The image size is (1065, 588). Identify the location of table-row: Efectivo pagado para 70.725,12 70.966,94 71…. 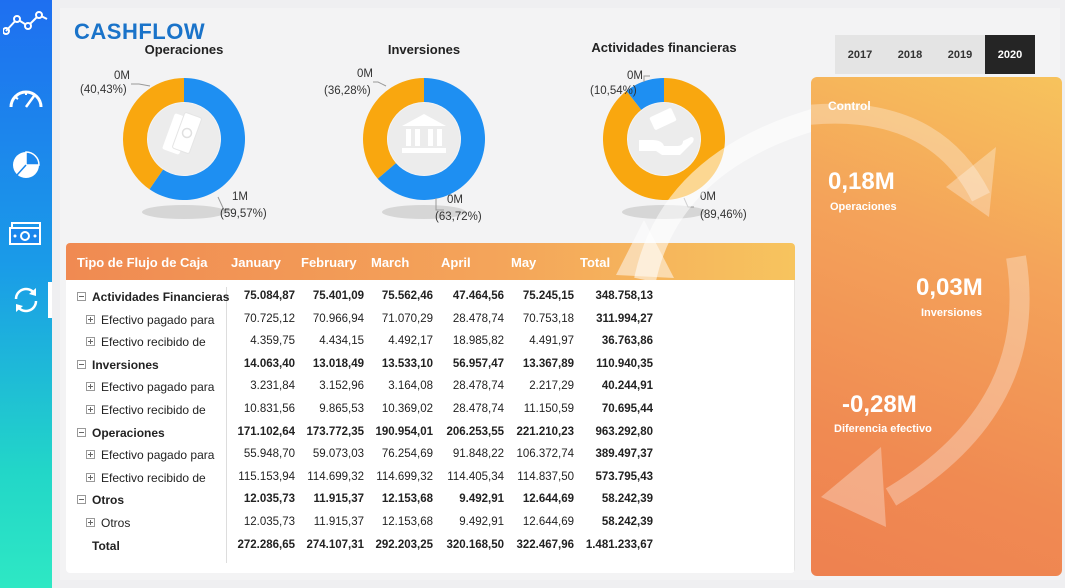
(430, 320).